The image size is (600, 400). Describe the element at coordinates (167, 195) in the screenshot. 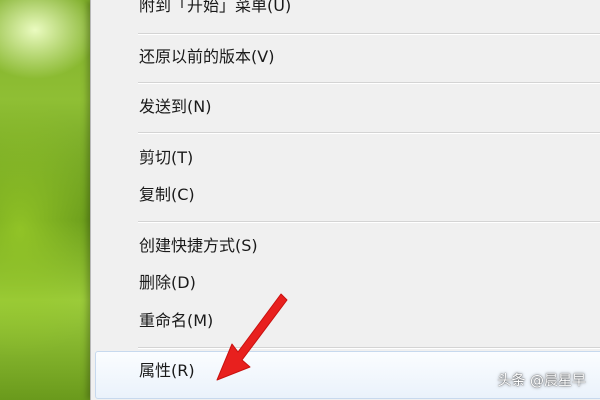

I see `menu-item-copy: 复制(C)` at that location.